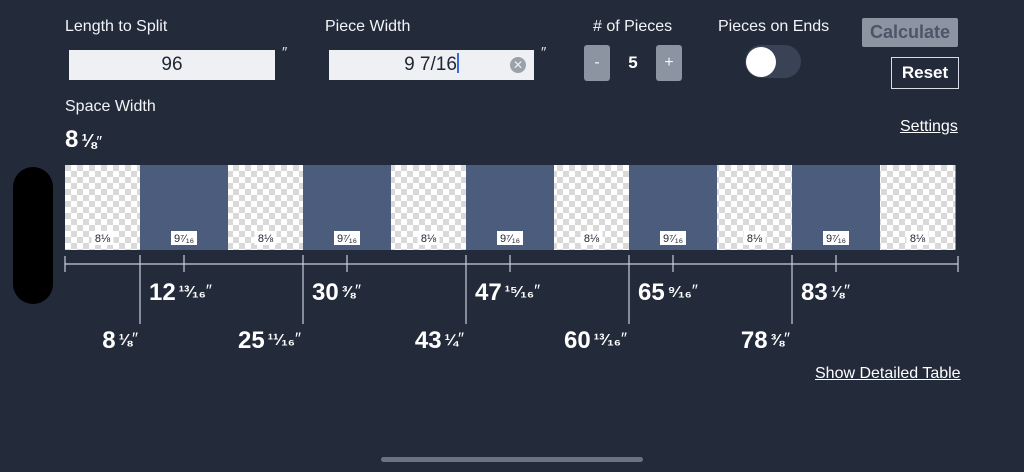  I want to click on center-measurement: 65 ⁹⁄₁₆″, so click(668, 293).